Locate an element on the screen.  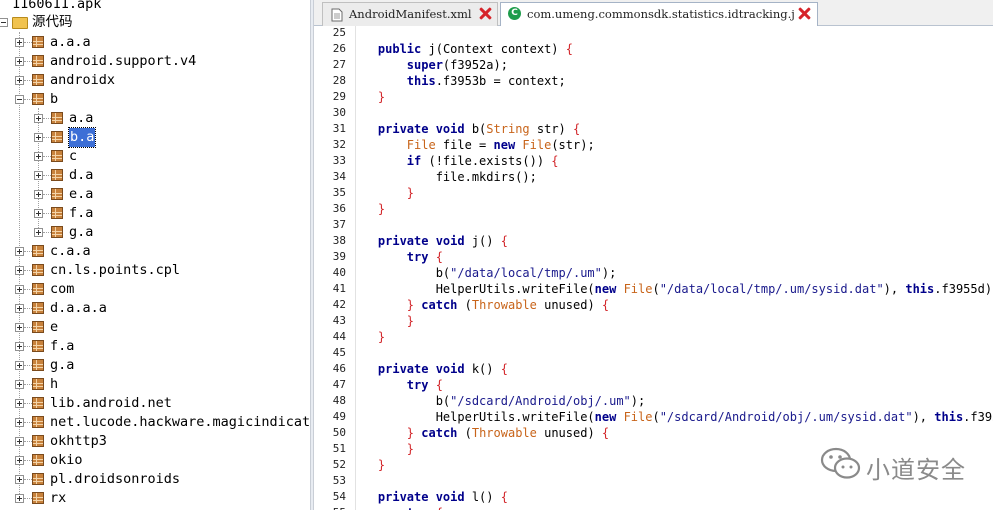
line-number: 37 is located at coordinates (339, 224).